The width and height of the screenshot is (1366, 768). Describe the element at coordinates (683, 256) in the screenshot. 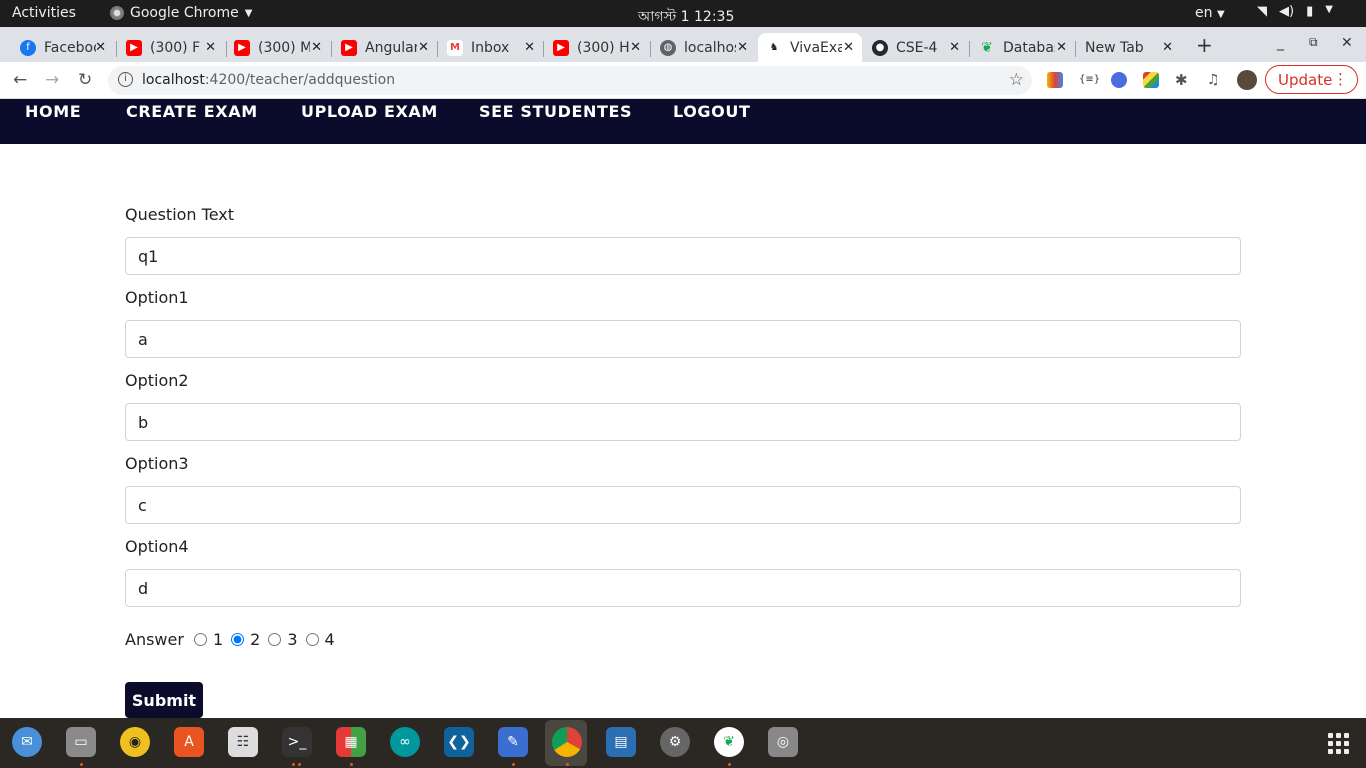

I see `question-text-input` at that location.